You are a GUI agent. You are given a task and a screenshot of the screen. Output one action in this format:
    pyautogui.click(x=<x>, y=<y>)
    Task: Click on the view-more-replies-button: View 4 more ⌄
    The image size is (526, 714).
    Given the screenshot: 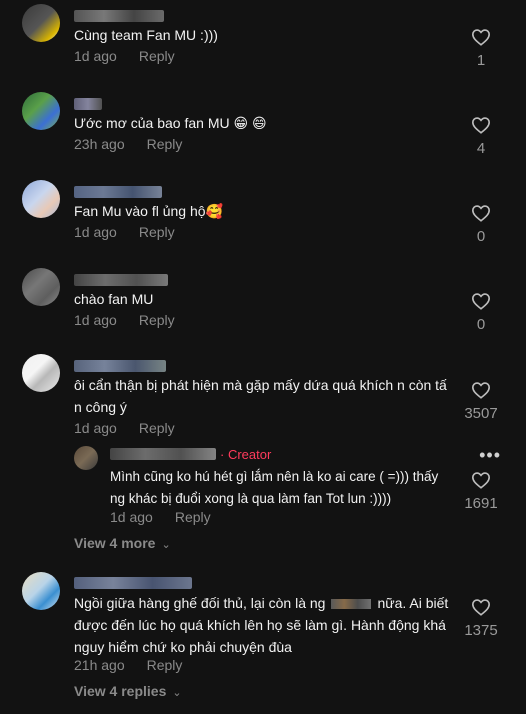 What is the action you would take?
    pyautogui.click(x=122, y=543)
    